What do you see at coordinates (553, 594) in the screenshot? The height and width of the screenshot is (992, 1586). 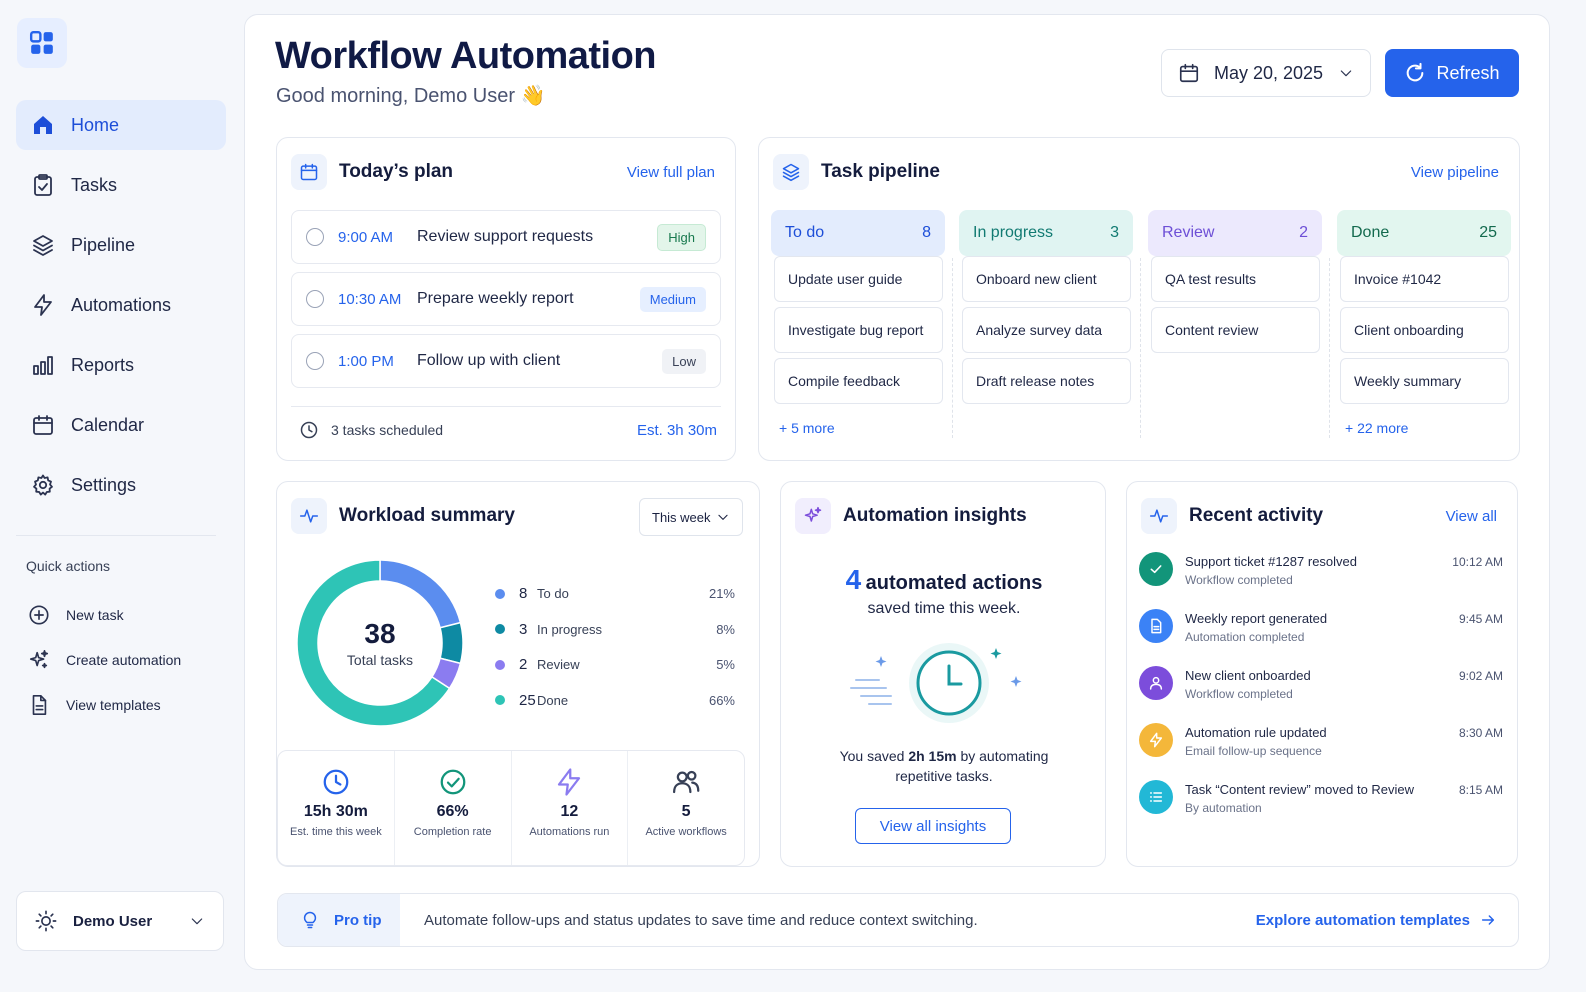 I see `legend-label: To do` at bounding box center [553, 594].